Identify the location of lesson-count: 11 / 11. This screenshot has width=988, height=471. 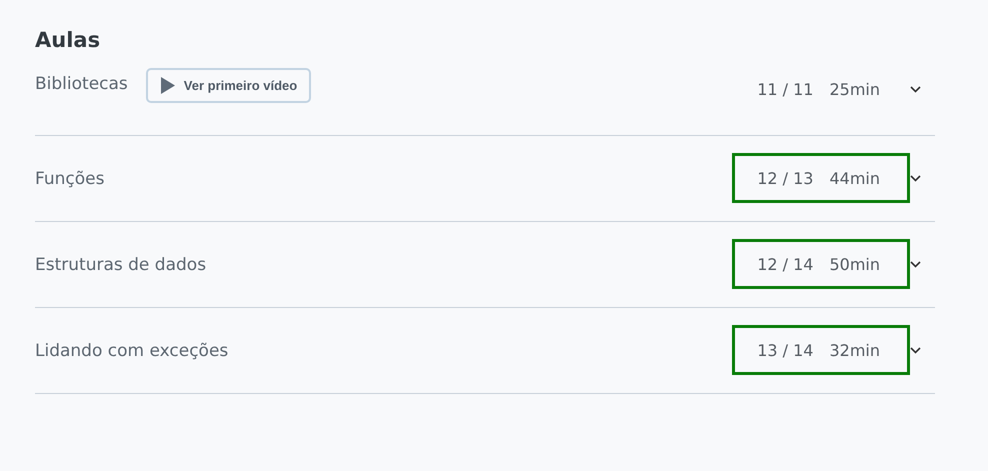
(785, 89).